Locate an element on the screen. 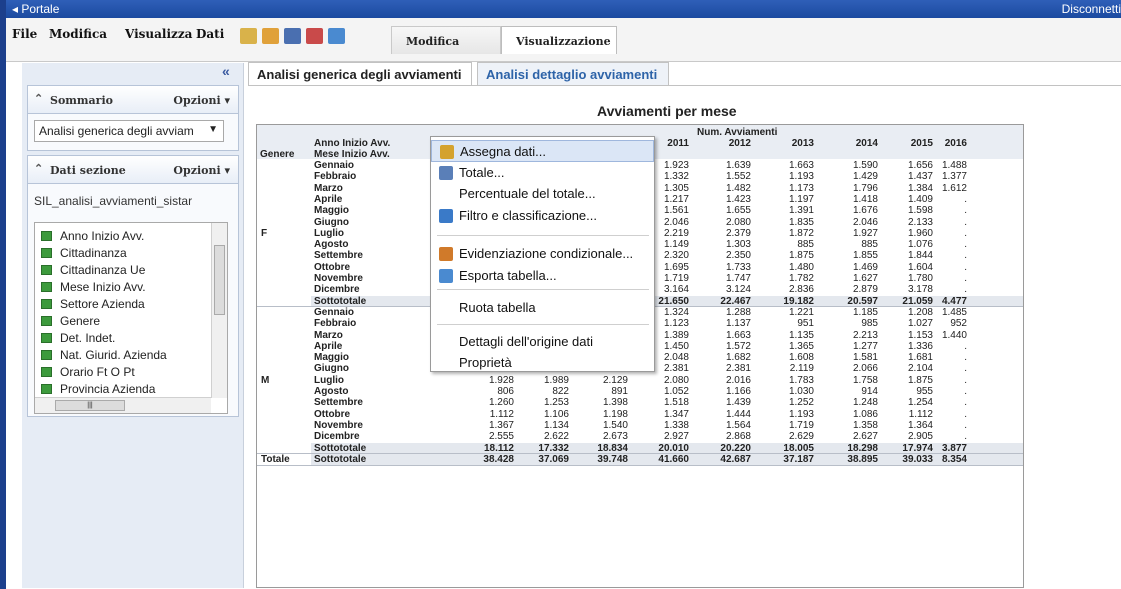 This screenshot has height=589, width=1121. value-cell: 1.682 is located at coordinates (723, 357).